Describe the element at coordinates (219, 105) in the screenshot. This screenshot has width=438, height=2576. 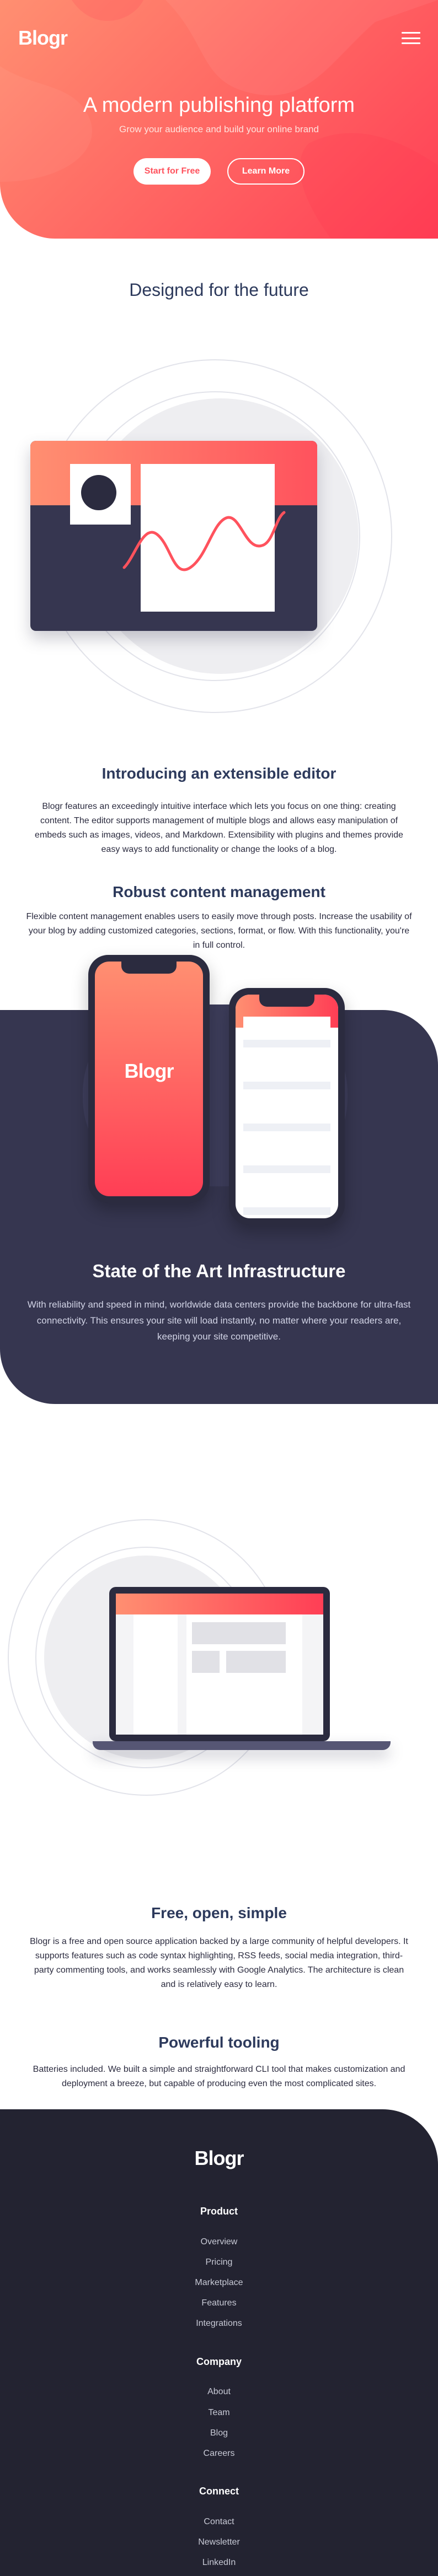
I see `hero-title: A modern publishing platform` at that location.